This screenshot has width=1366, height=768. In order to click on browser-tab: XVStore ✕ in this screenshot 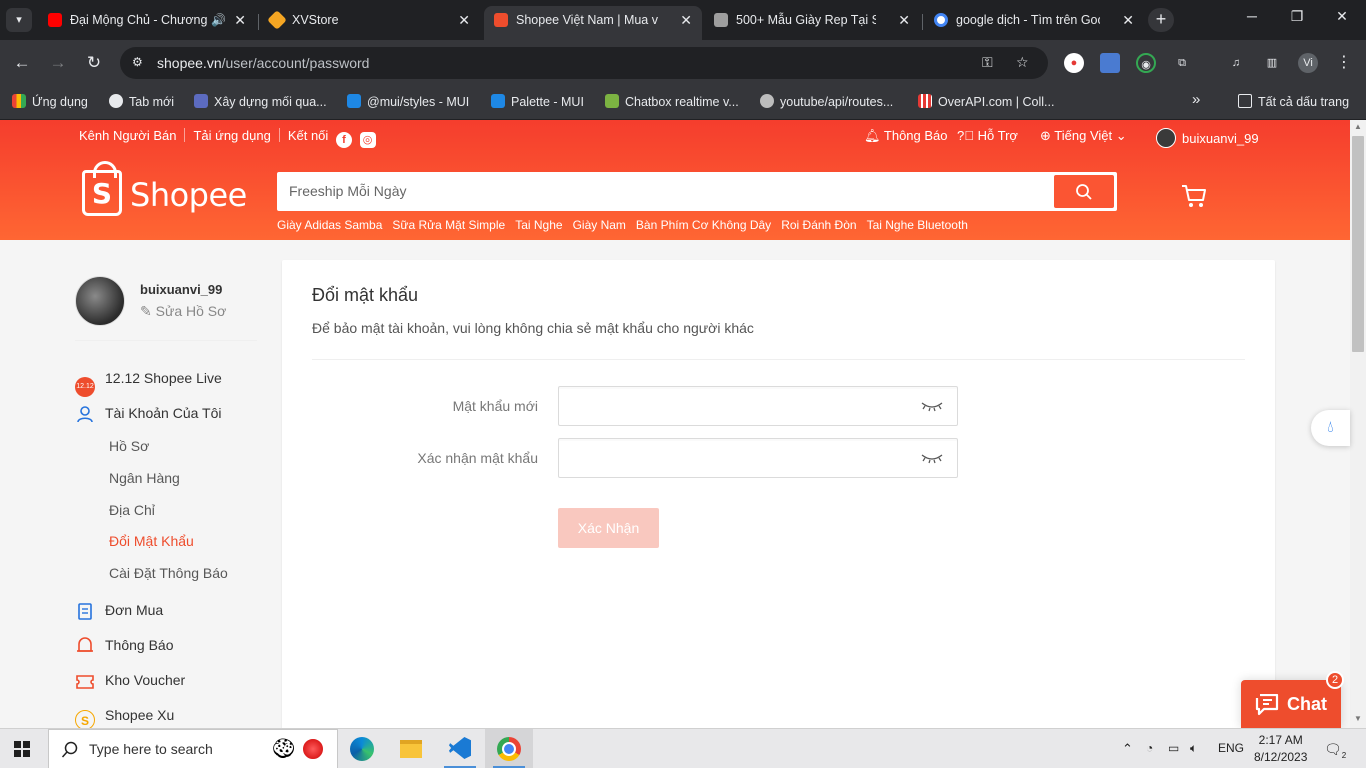, I will do `click(370, 23)`.